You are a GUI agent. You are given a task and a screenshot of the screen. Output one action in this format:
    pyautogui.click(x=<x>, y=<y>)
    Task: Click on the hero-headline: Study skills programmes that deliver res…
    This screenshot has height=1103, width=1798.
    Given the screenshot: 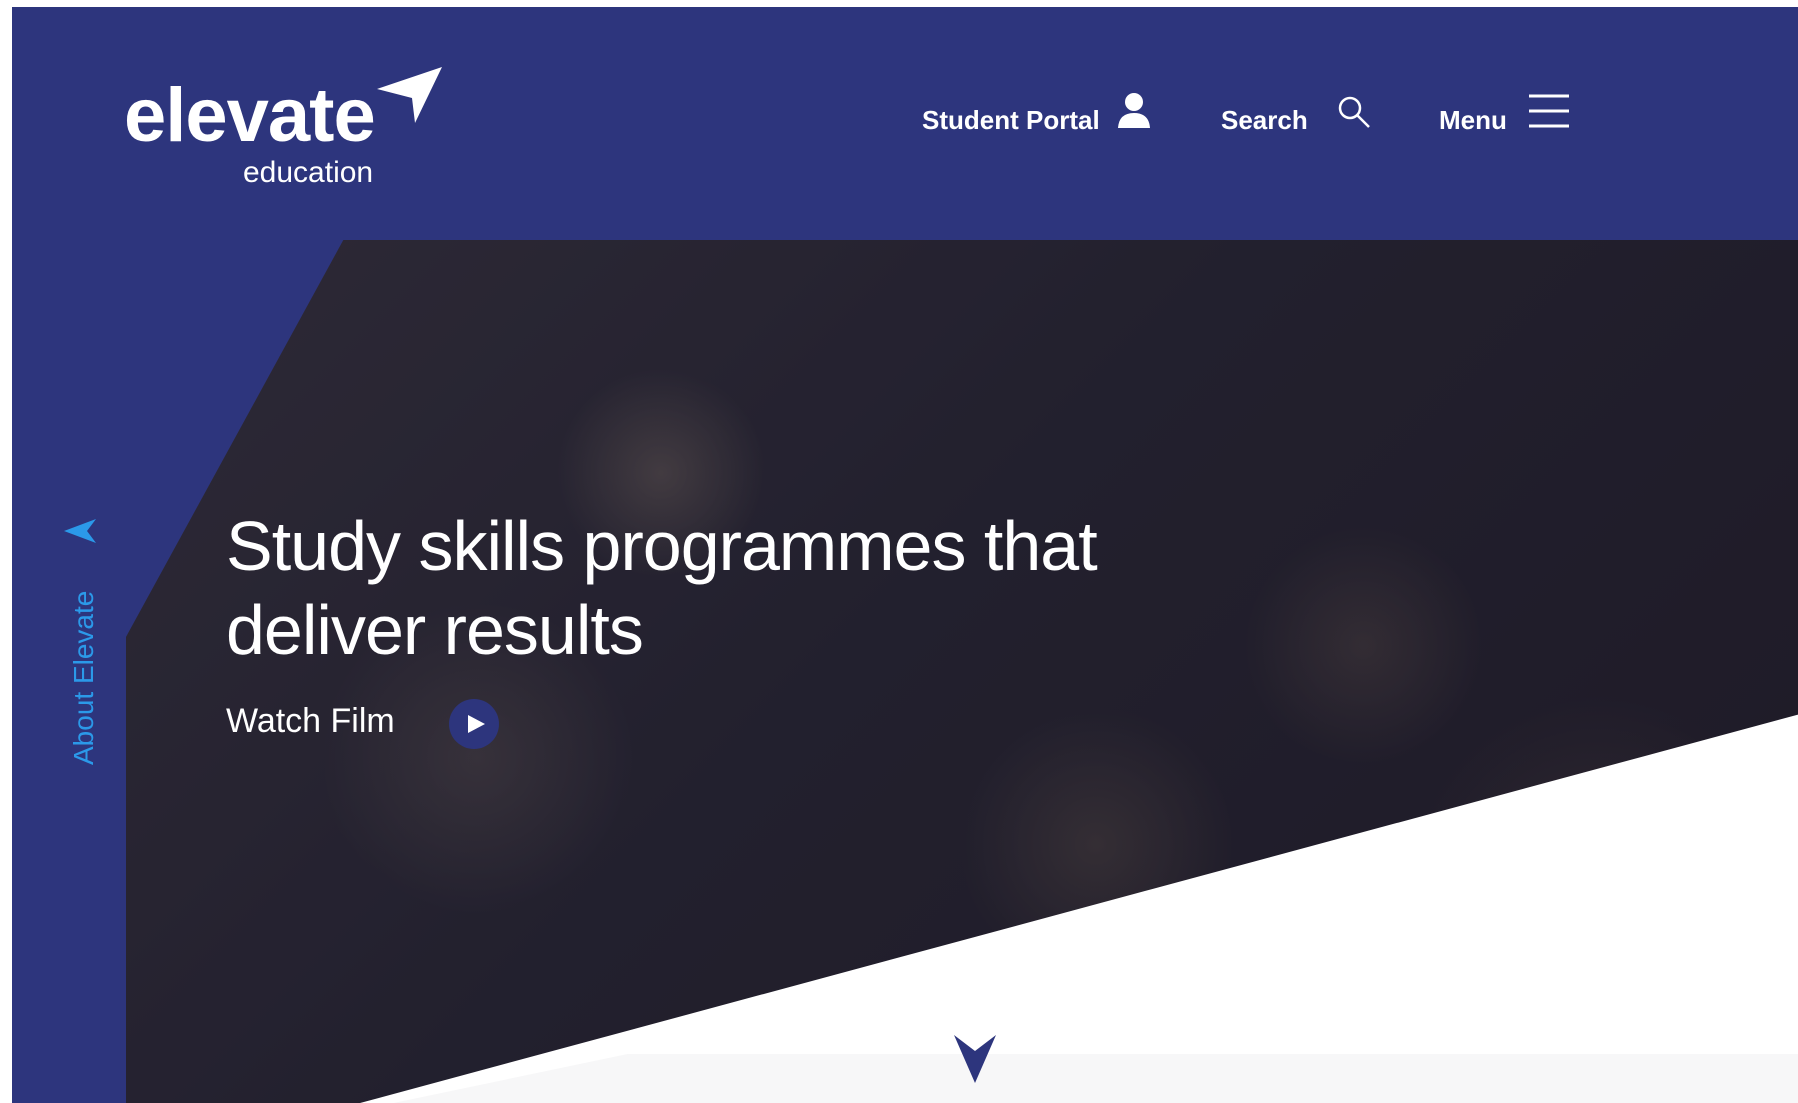 What is the action you would take?
    pyautogui.click(x=726, y=588)
    